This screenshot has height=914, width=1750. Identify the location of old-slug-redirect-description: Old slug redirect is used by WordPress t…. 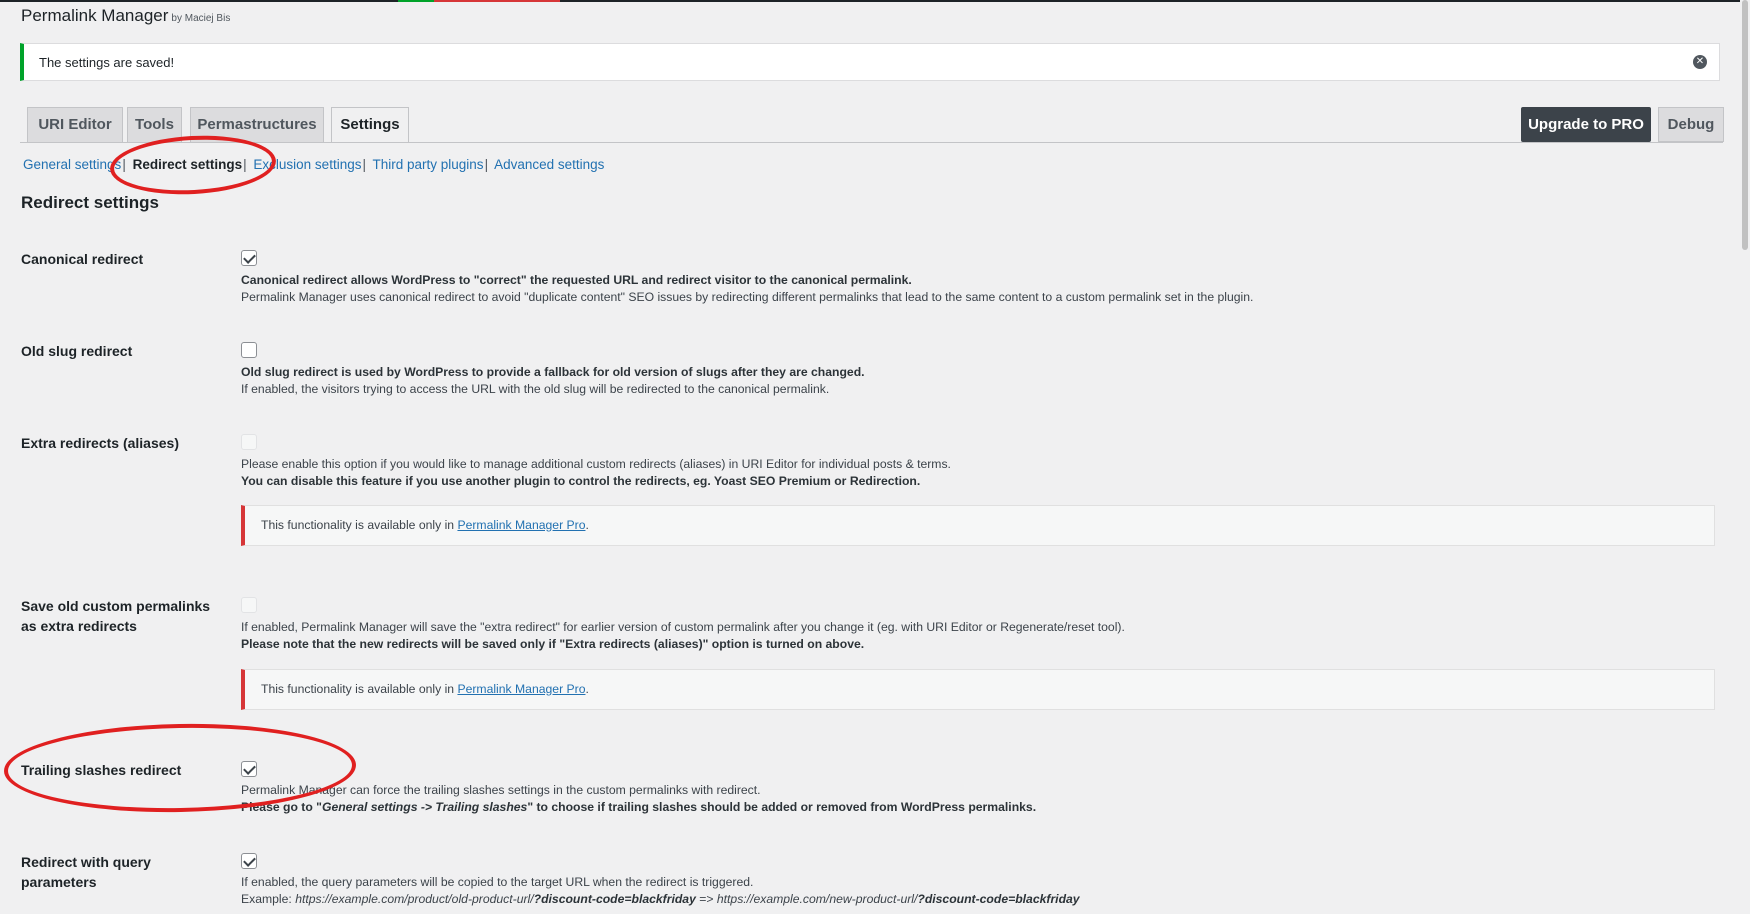
(553, 380).